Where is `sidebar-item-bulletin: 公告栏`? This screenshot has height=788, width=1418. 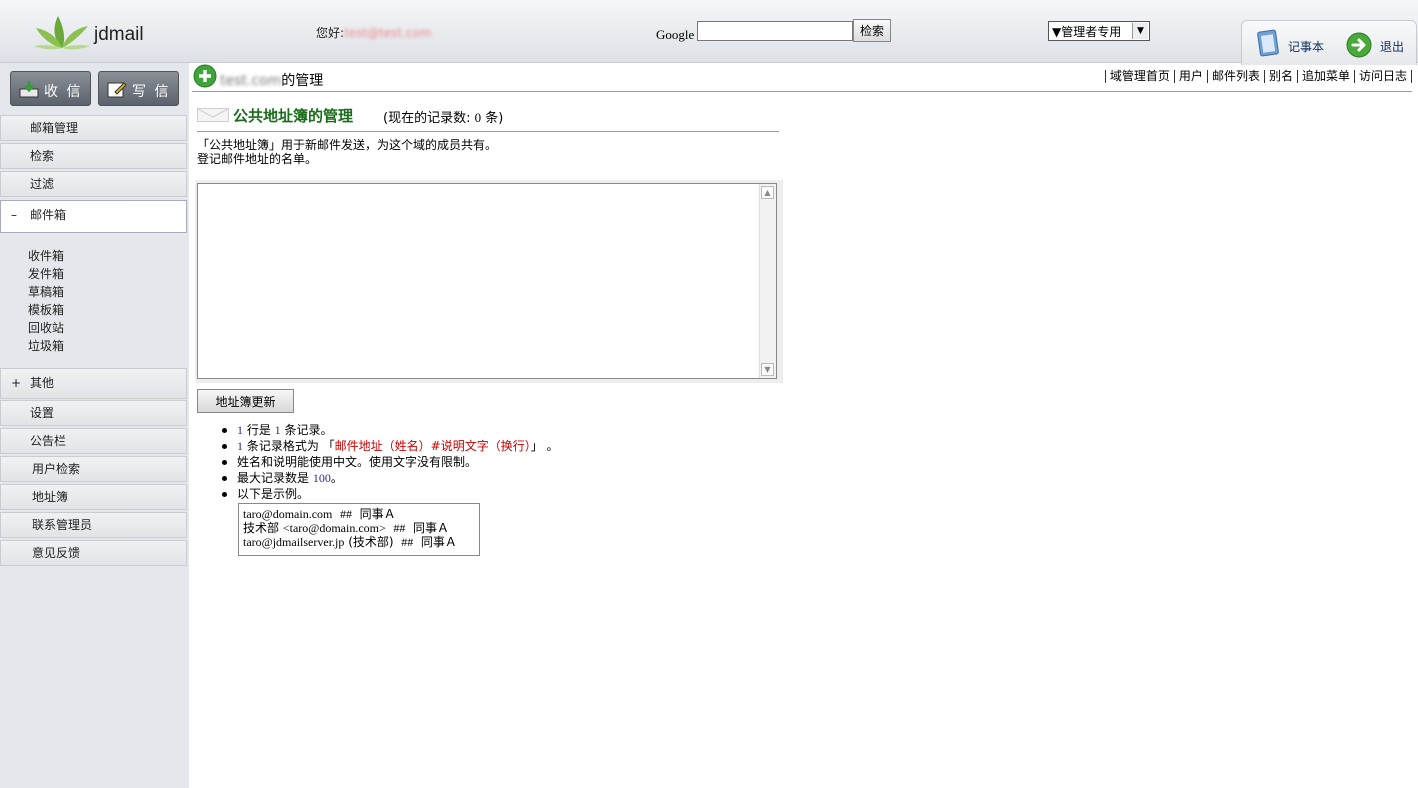
sidebar-item-bulletin: 公告栏 is located at coordinates (93, 441).